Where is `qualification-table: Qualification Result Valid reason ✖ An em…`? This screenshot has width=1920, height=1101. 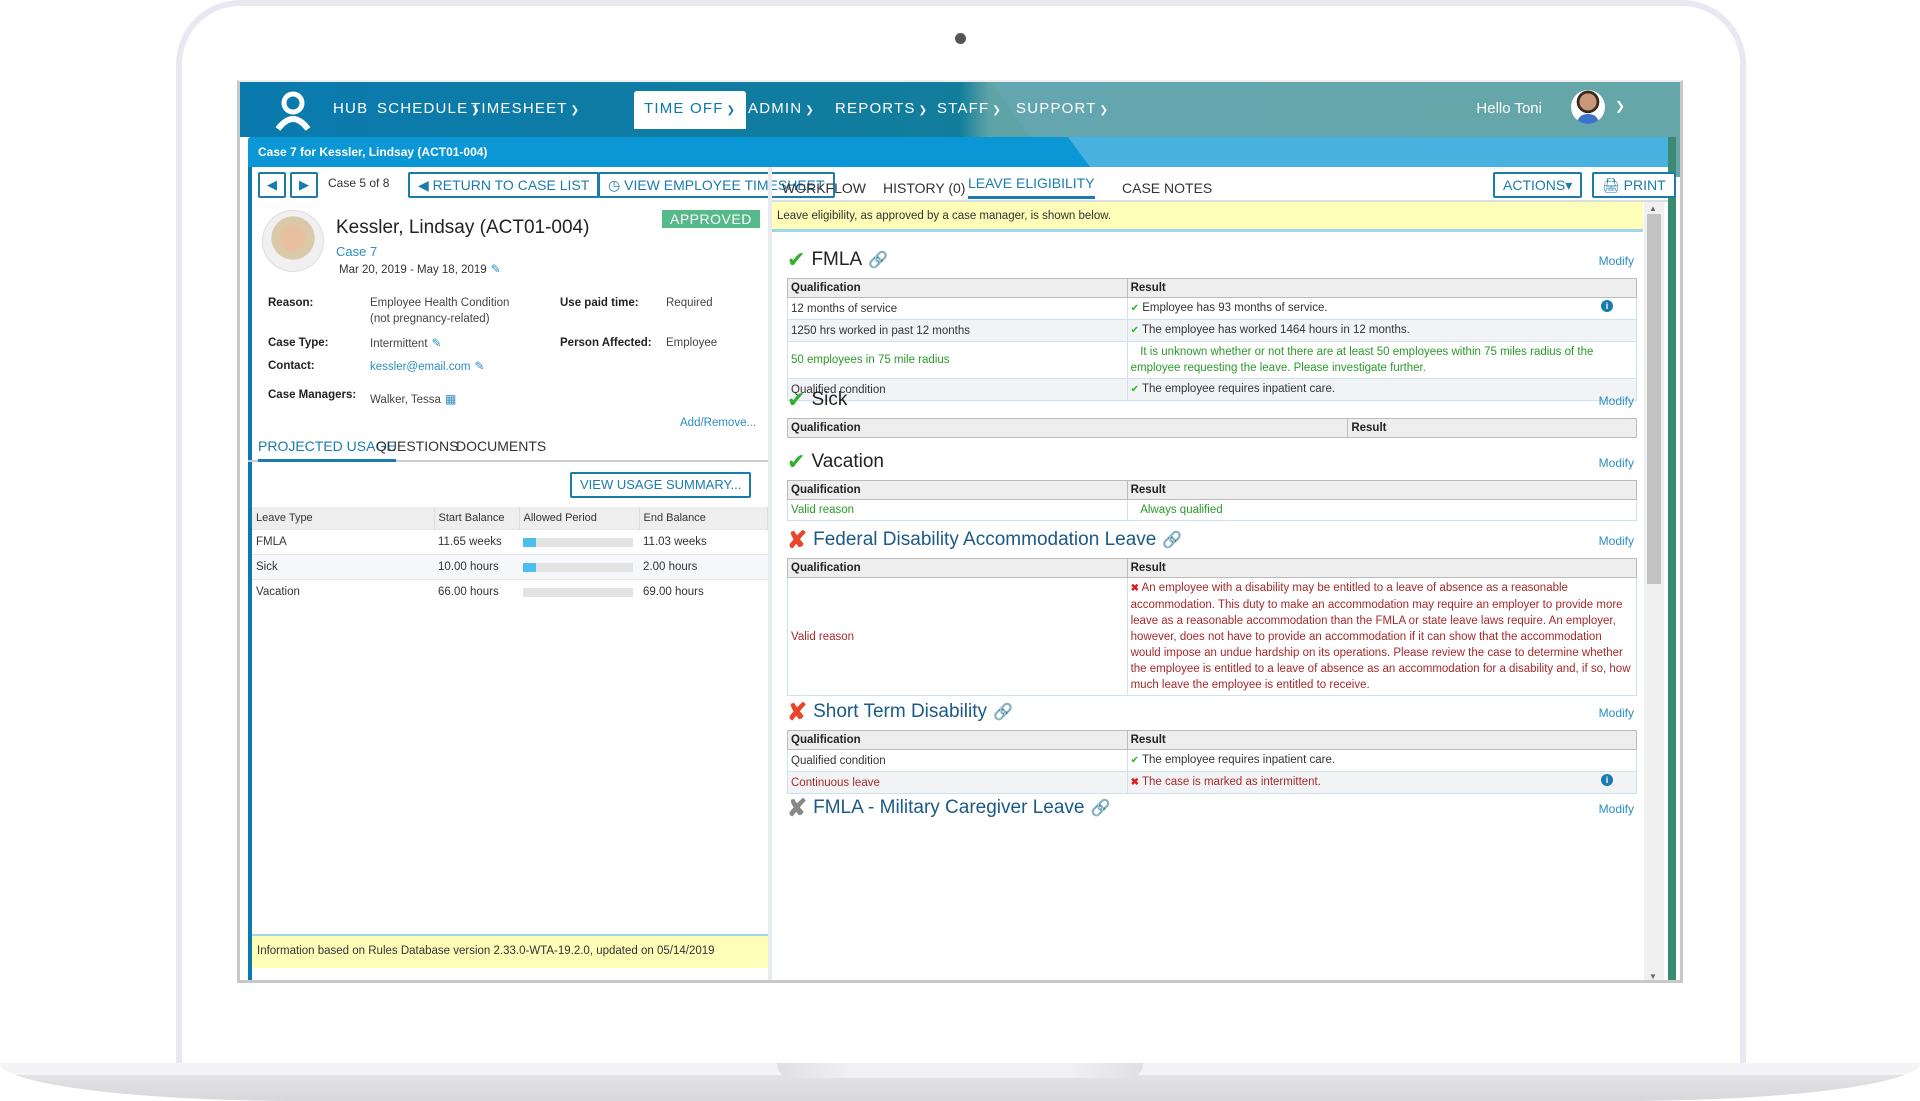
qualification-table: Qualification Result Valid reason ✖ An em… is located at coordinates (1212, 627).